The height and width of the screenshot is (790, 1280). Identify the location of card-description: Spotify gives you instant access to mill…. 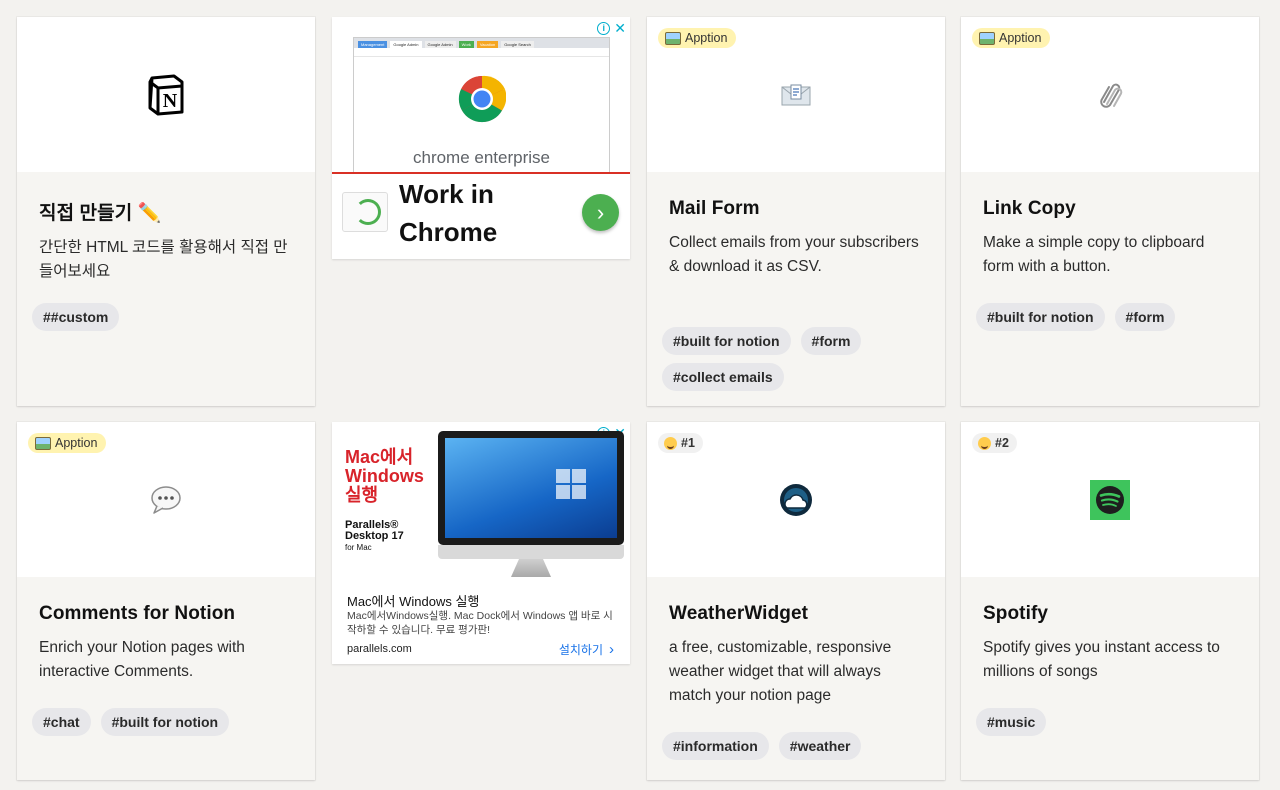
(1101, 659).